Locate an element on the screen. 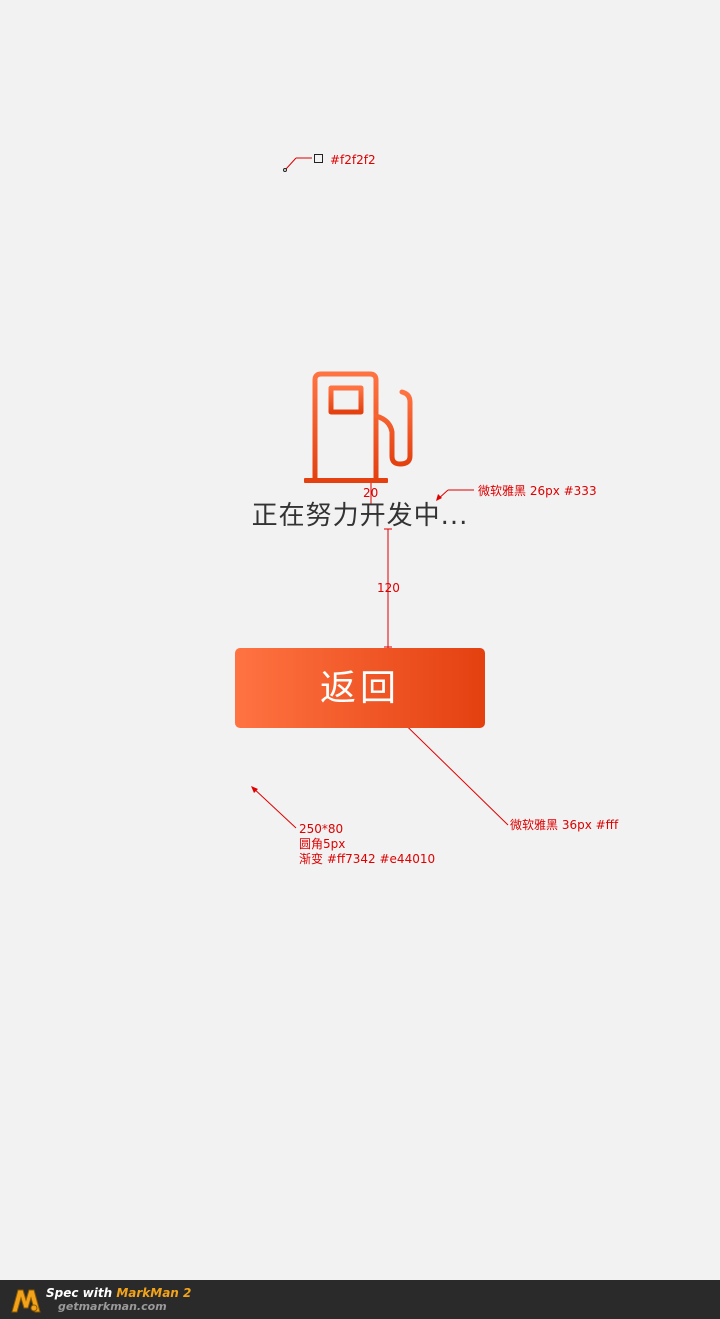  spacing-icon-text-annotation: 20 is located at coordinates (371, 493).